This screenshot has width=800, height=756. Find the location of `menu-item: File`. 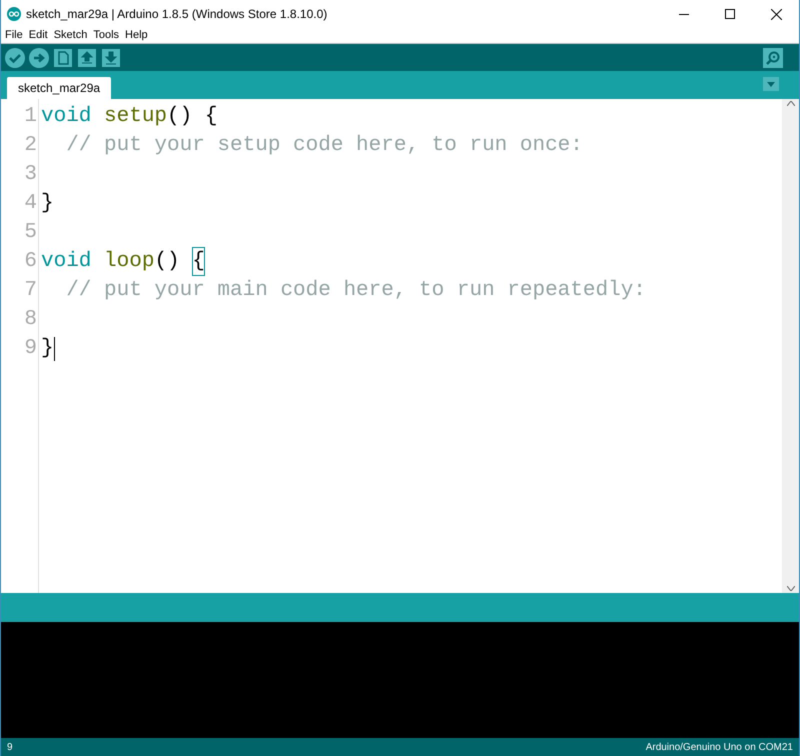

menu-item: File is located at coordinates (13, 35).